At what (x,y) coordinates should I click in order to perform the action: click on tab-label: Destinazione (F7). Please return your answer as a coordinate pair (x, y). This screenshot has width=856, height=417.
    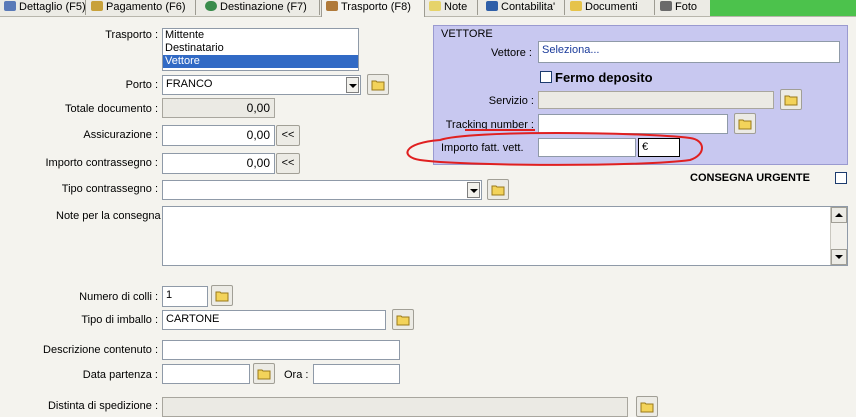
    Looking at the image, I should click on (263, 7).